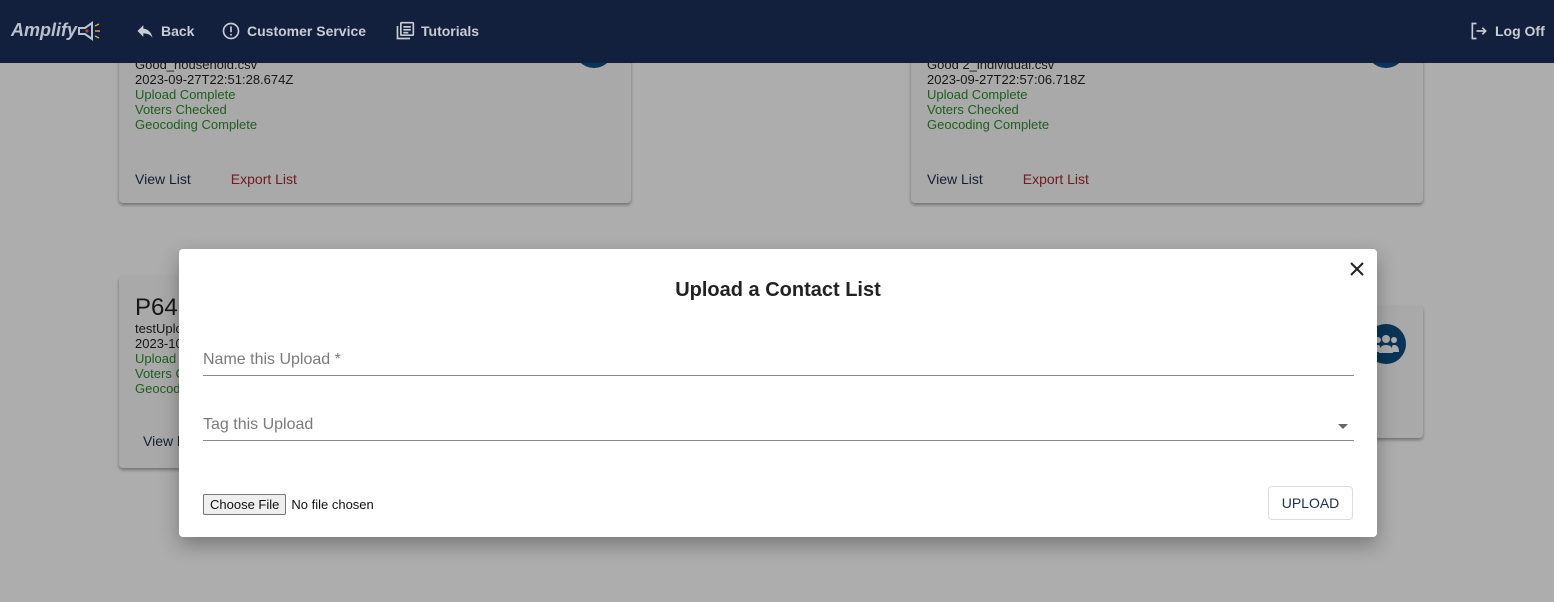 This screenshot has height=602, width=1554. Describe the element at coordinates (307, 31) in the screenshot. I see `customer-service-label: Customer Service` at that location.